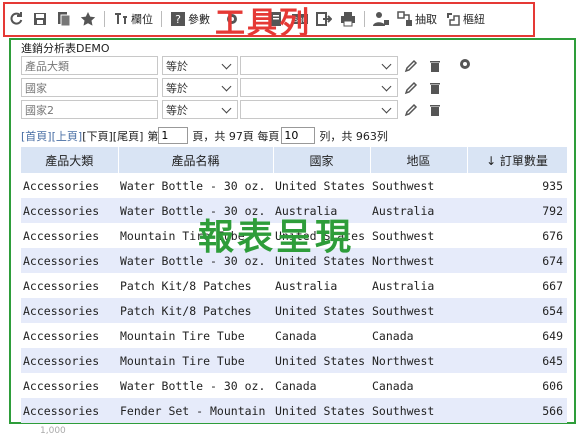  Describe the element at coordinates (173, 135) in the screenshot. I see `page-number-input: 1` at that location.